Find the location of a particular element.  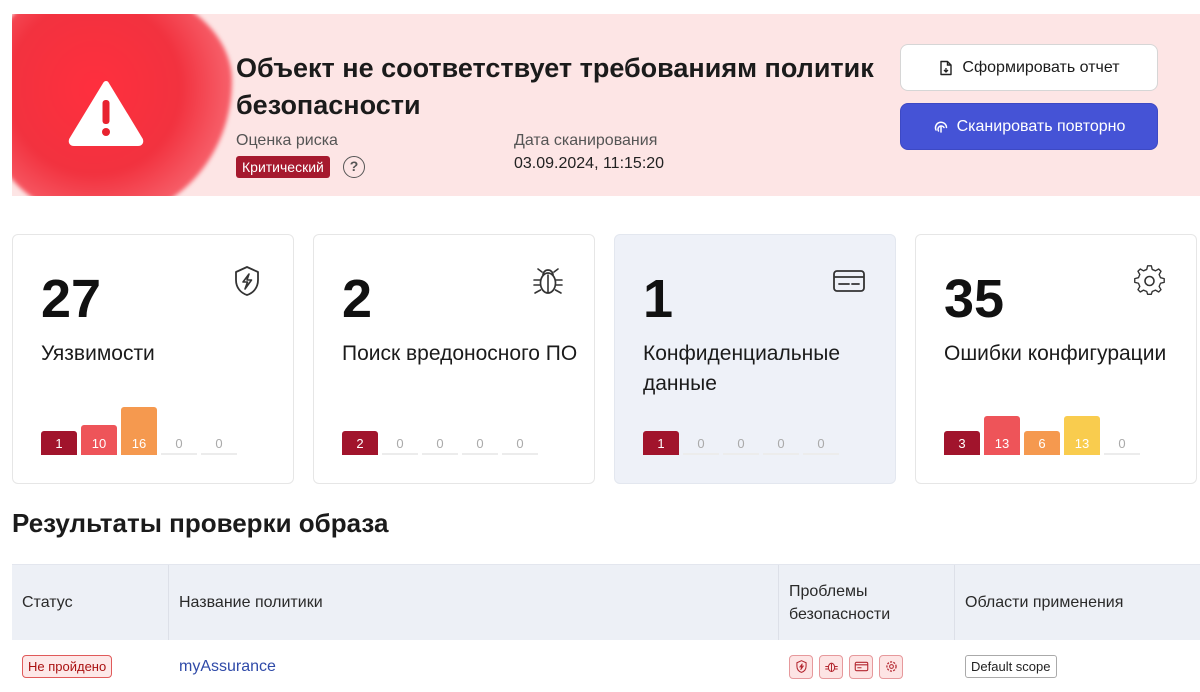

column-scopes: Области применения is located at coordinates (1077, 602).